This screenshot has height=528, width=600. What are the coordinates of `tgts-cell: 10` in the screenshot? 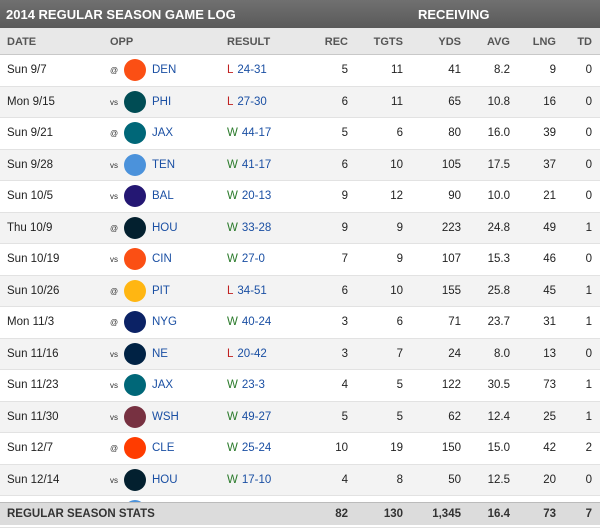 It's located at (396, 290).